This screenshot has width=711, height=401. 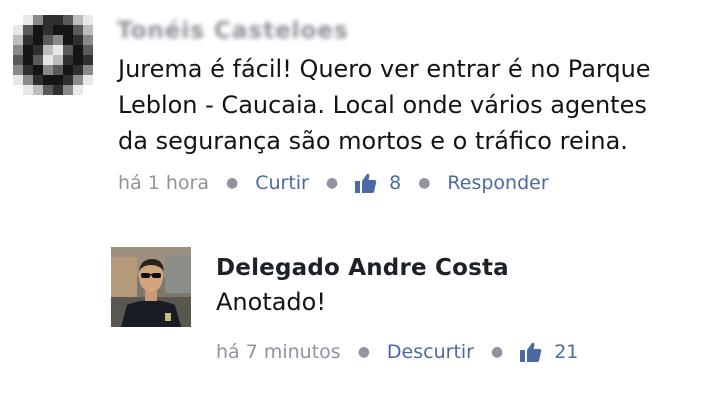 What do you see at coordinates (430, 352) in the screenshot?
I see `unlike-link: Descurtir` at bounding box center [430, 352].